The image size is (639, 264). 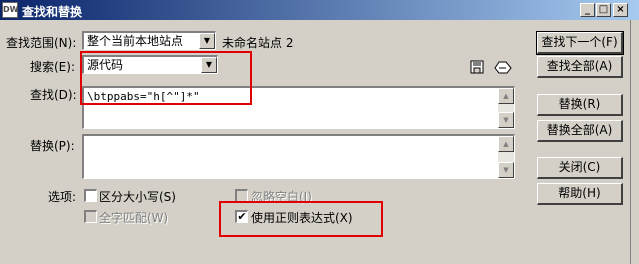 What do you see at coordinates (207, 41) in the screenshot?
I see `chevron-down-icon: ▼` at bounding box center [207, 41].